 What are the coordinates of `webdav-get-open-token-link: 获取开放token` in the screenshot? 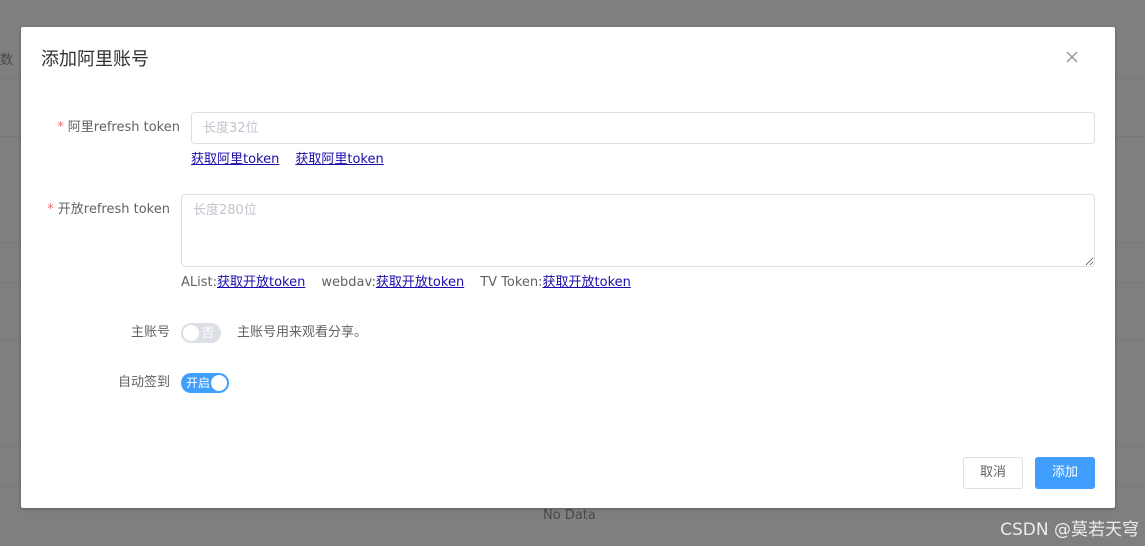 It's located at (420, 282).